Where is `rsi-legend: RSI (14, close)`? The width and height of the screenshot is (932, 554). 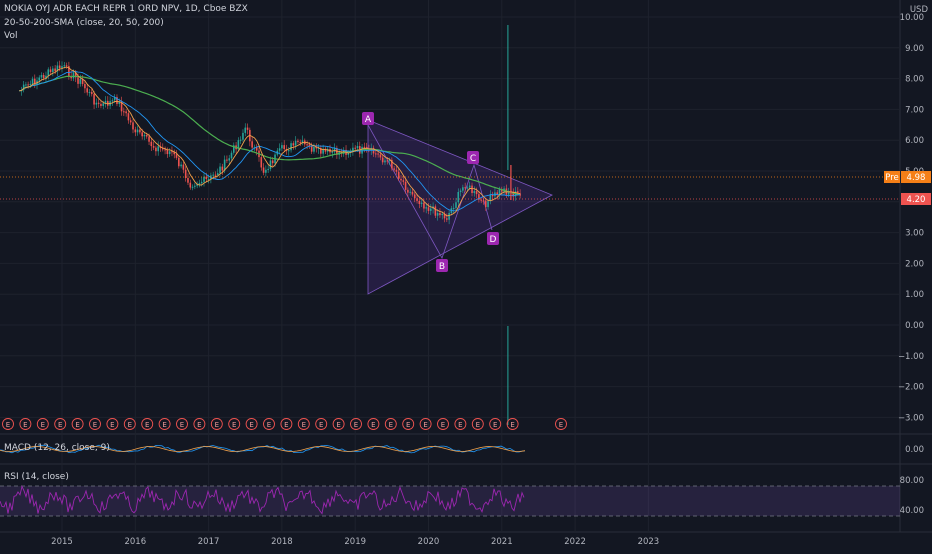 rsi-legend: RSI (14, close) is located at coordinates (36, 477).